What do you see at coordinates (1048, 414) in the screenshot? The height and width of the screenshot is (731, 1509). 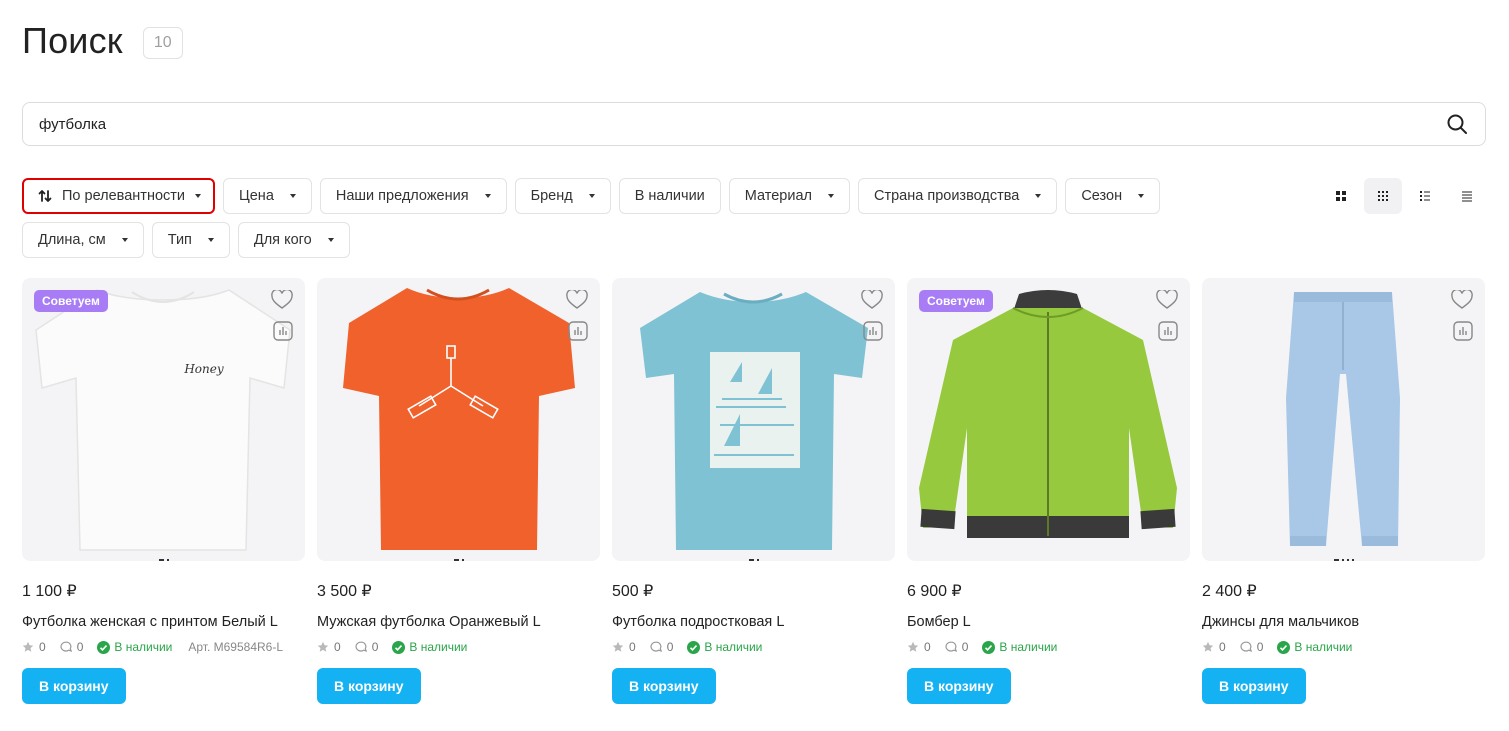 I see `green-bomber-image` at bounding box center [1048, 414].